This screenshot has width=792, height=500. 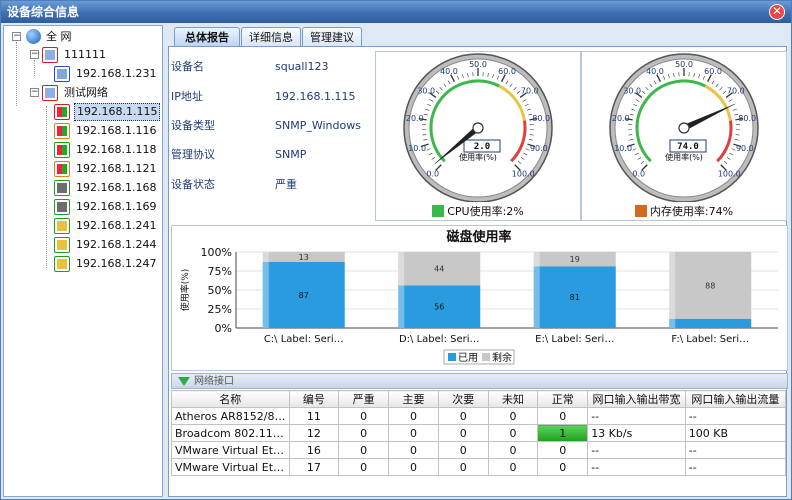 What do you see at coordinates (426, 90) in the screenshot?
I see `gauge-tick-label: 30.0` at bounding box center [426, 90].